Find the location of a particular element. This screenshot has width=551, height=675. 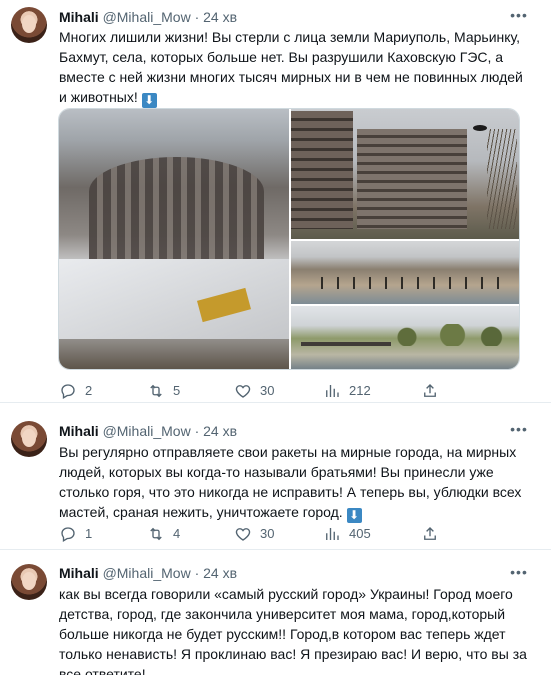

views-count: 405 is located at coordinates (360, 533).